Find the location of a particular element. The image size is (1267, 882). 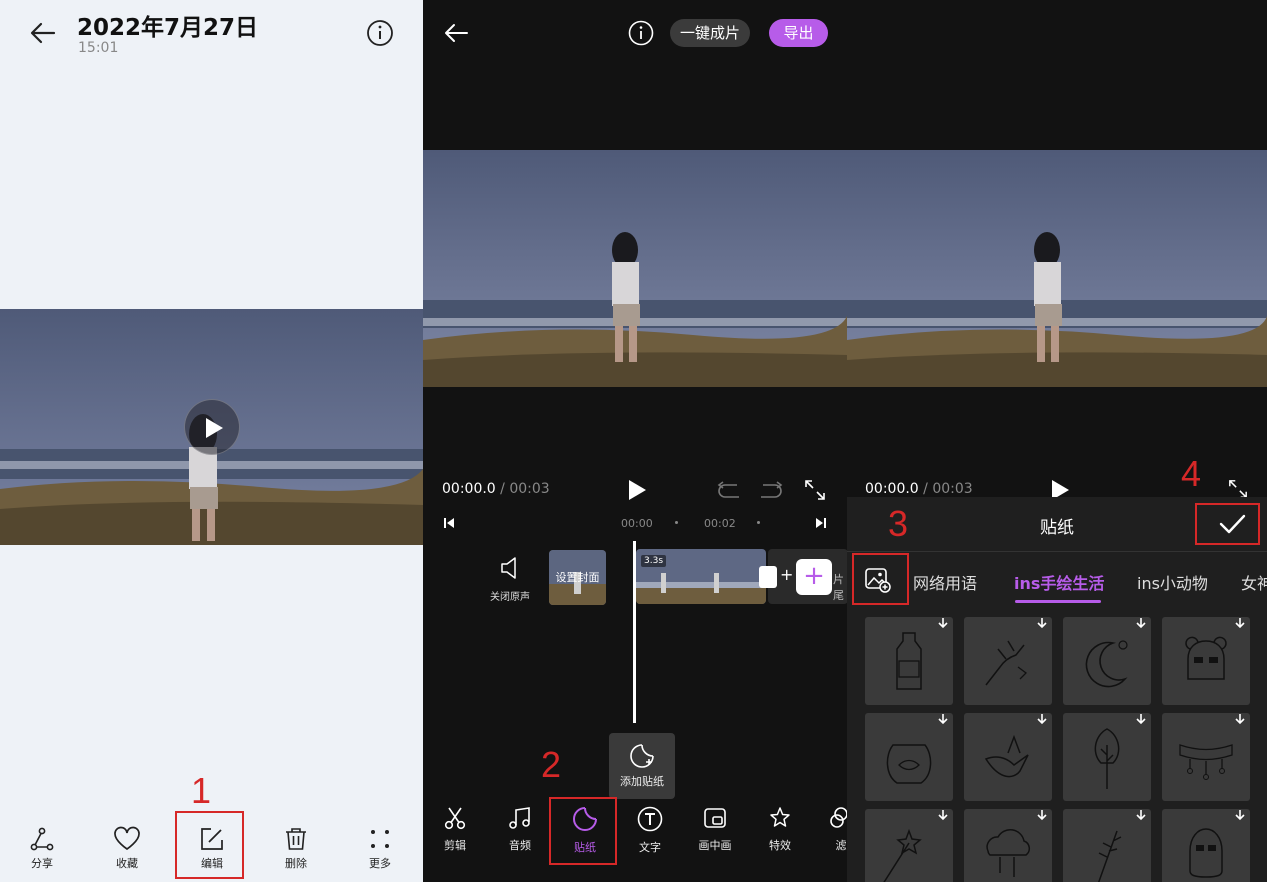

sticker-item-wand is located at coordinates (909, 845).